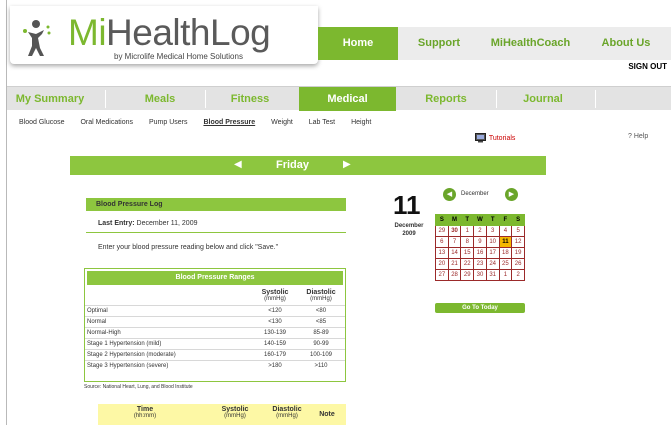  Describe the element at coordinates (467, 253) in the screenshot. I see `calendar-day: 15` at that location.